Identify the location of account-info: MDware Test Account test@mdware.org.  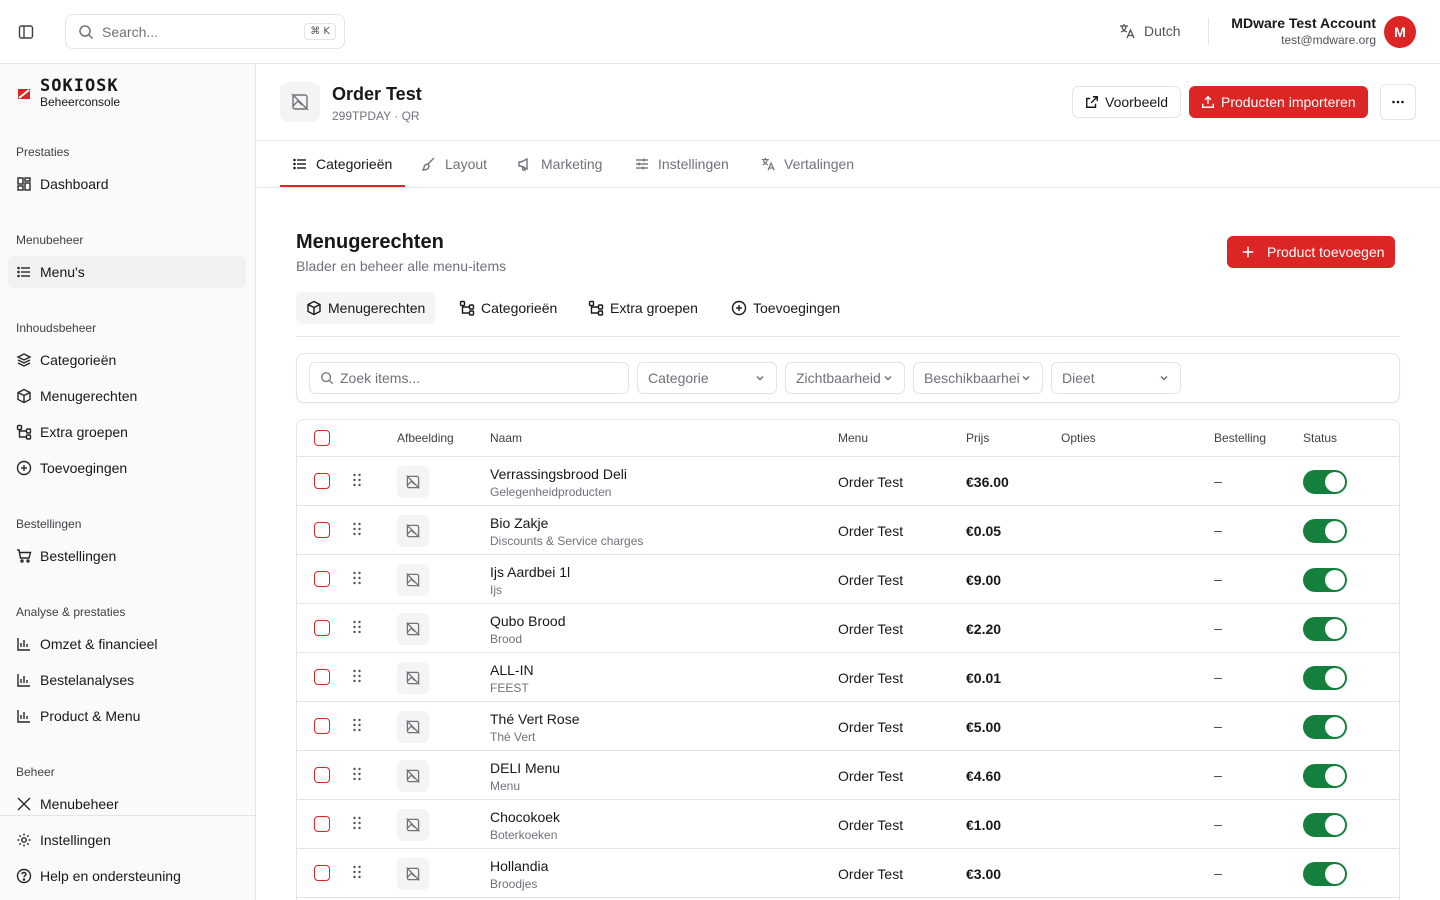
(1303, 31).